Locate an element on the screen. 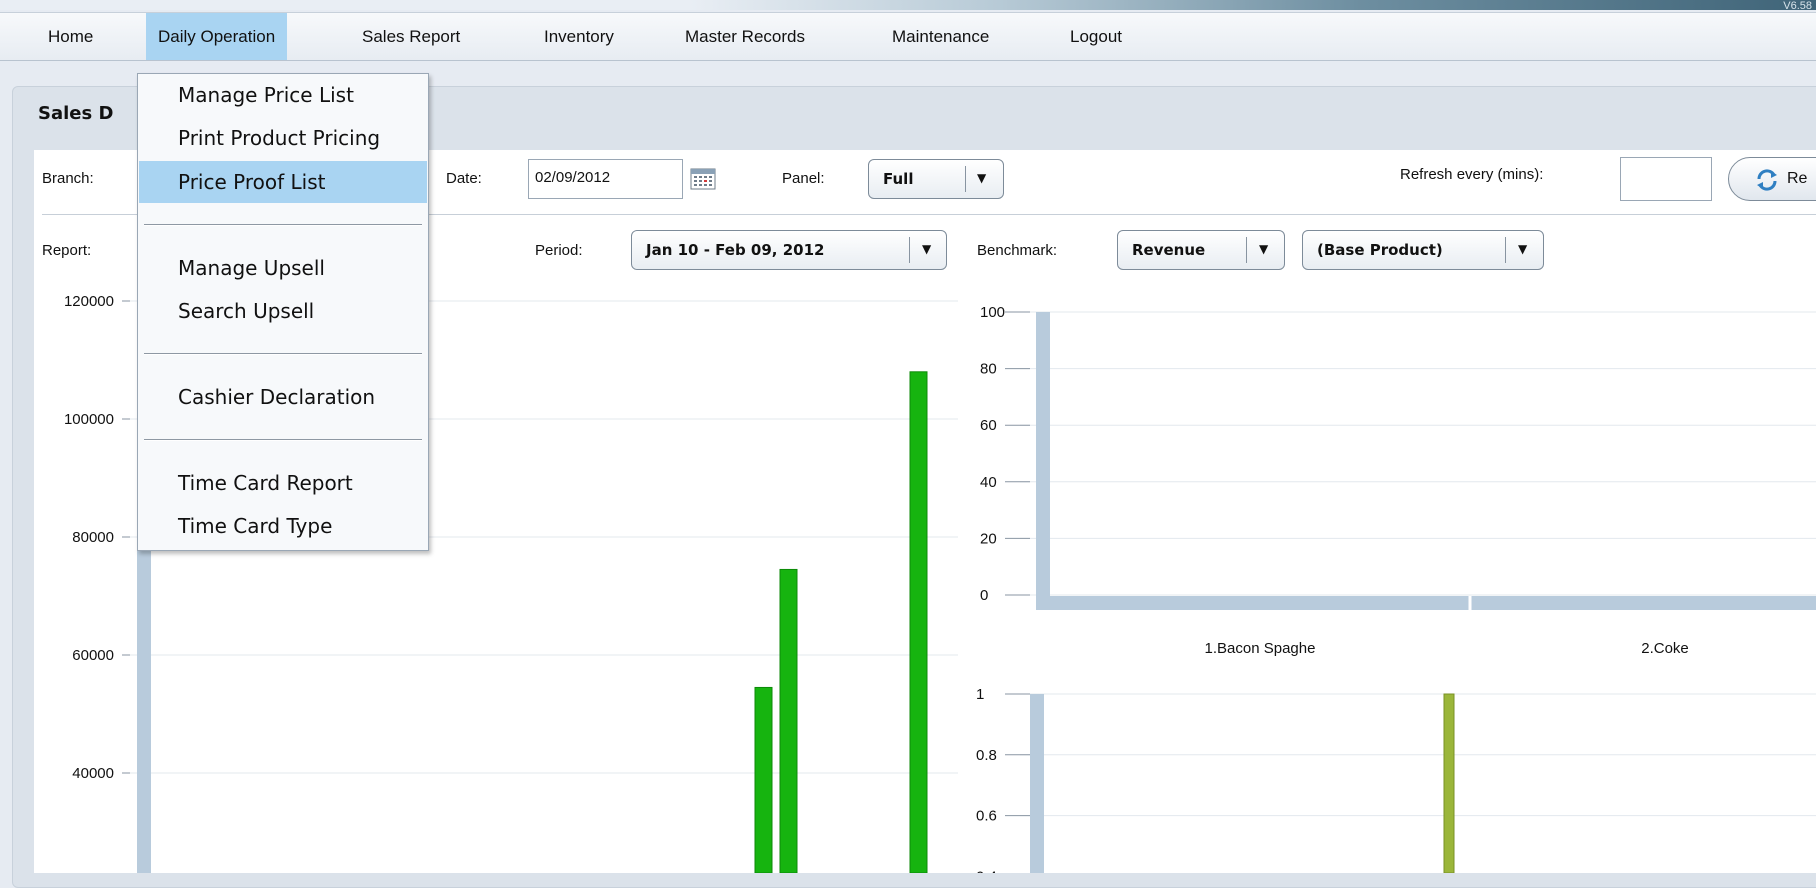 The image size is (1816, 888). panel-label: Panel: is located at coordinates (803, 178).